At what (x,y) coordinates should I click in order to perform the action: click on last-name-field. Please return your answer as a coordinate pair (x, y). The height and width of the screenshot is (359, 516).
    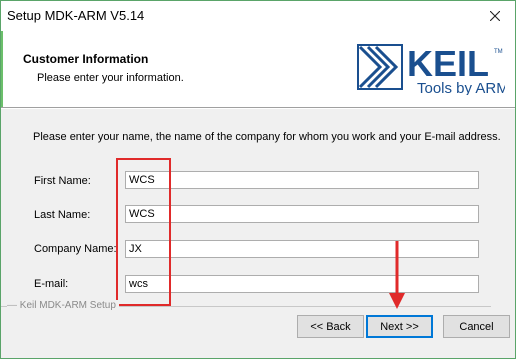
    Looking at the image, I should click on (302, 214).